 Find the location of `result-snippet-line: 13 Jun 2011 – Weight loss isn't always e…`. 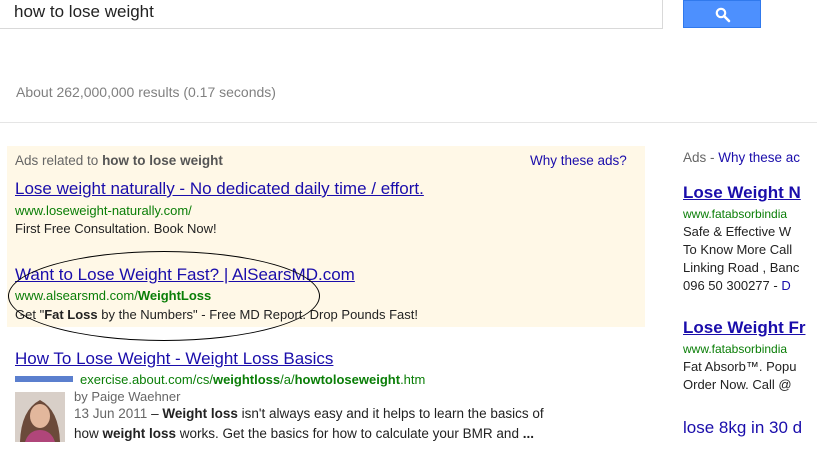

result-snippet-line: 13 Jun 2011 – Weight loss isn't always e… is located at coordinates (309, 413).